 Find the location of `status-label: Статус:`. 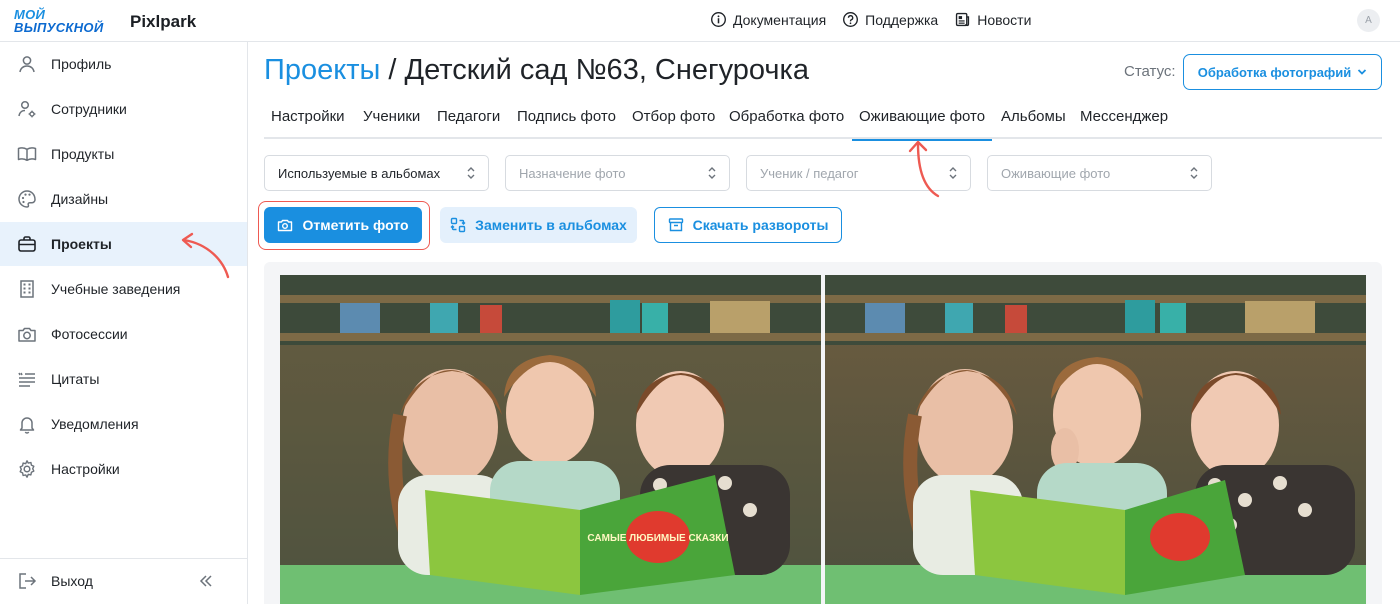

status-label: Статус: is located at coordinates (1150, 71).